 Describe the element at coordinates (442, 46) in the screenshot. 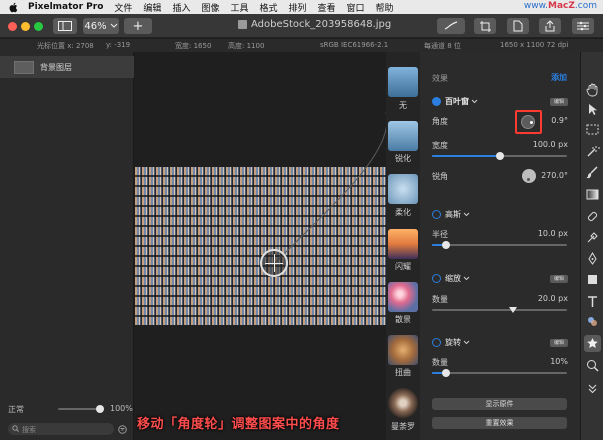

I see `bit-depth: 每通道 8 位` at that location.